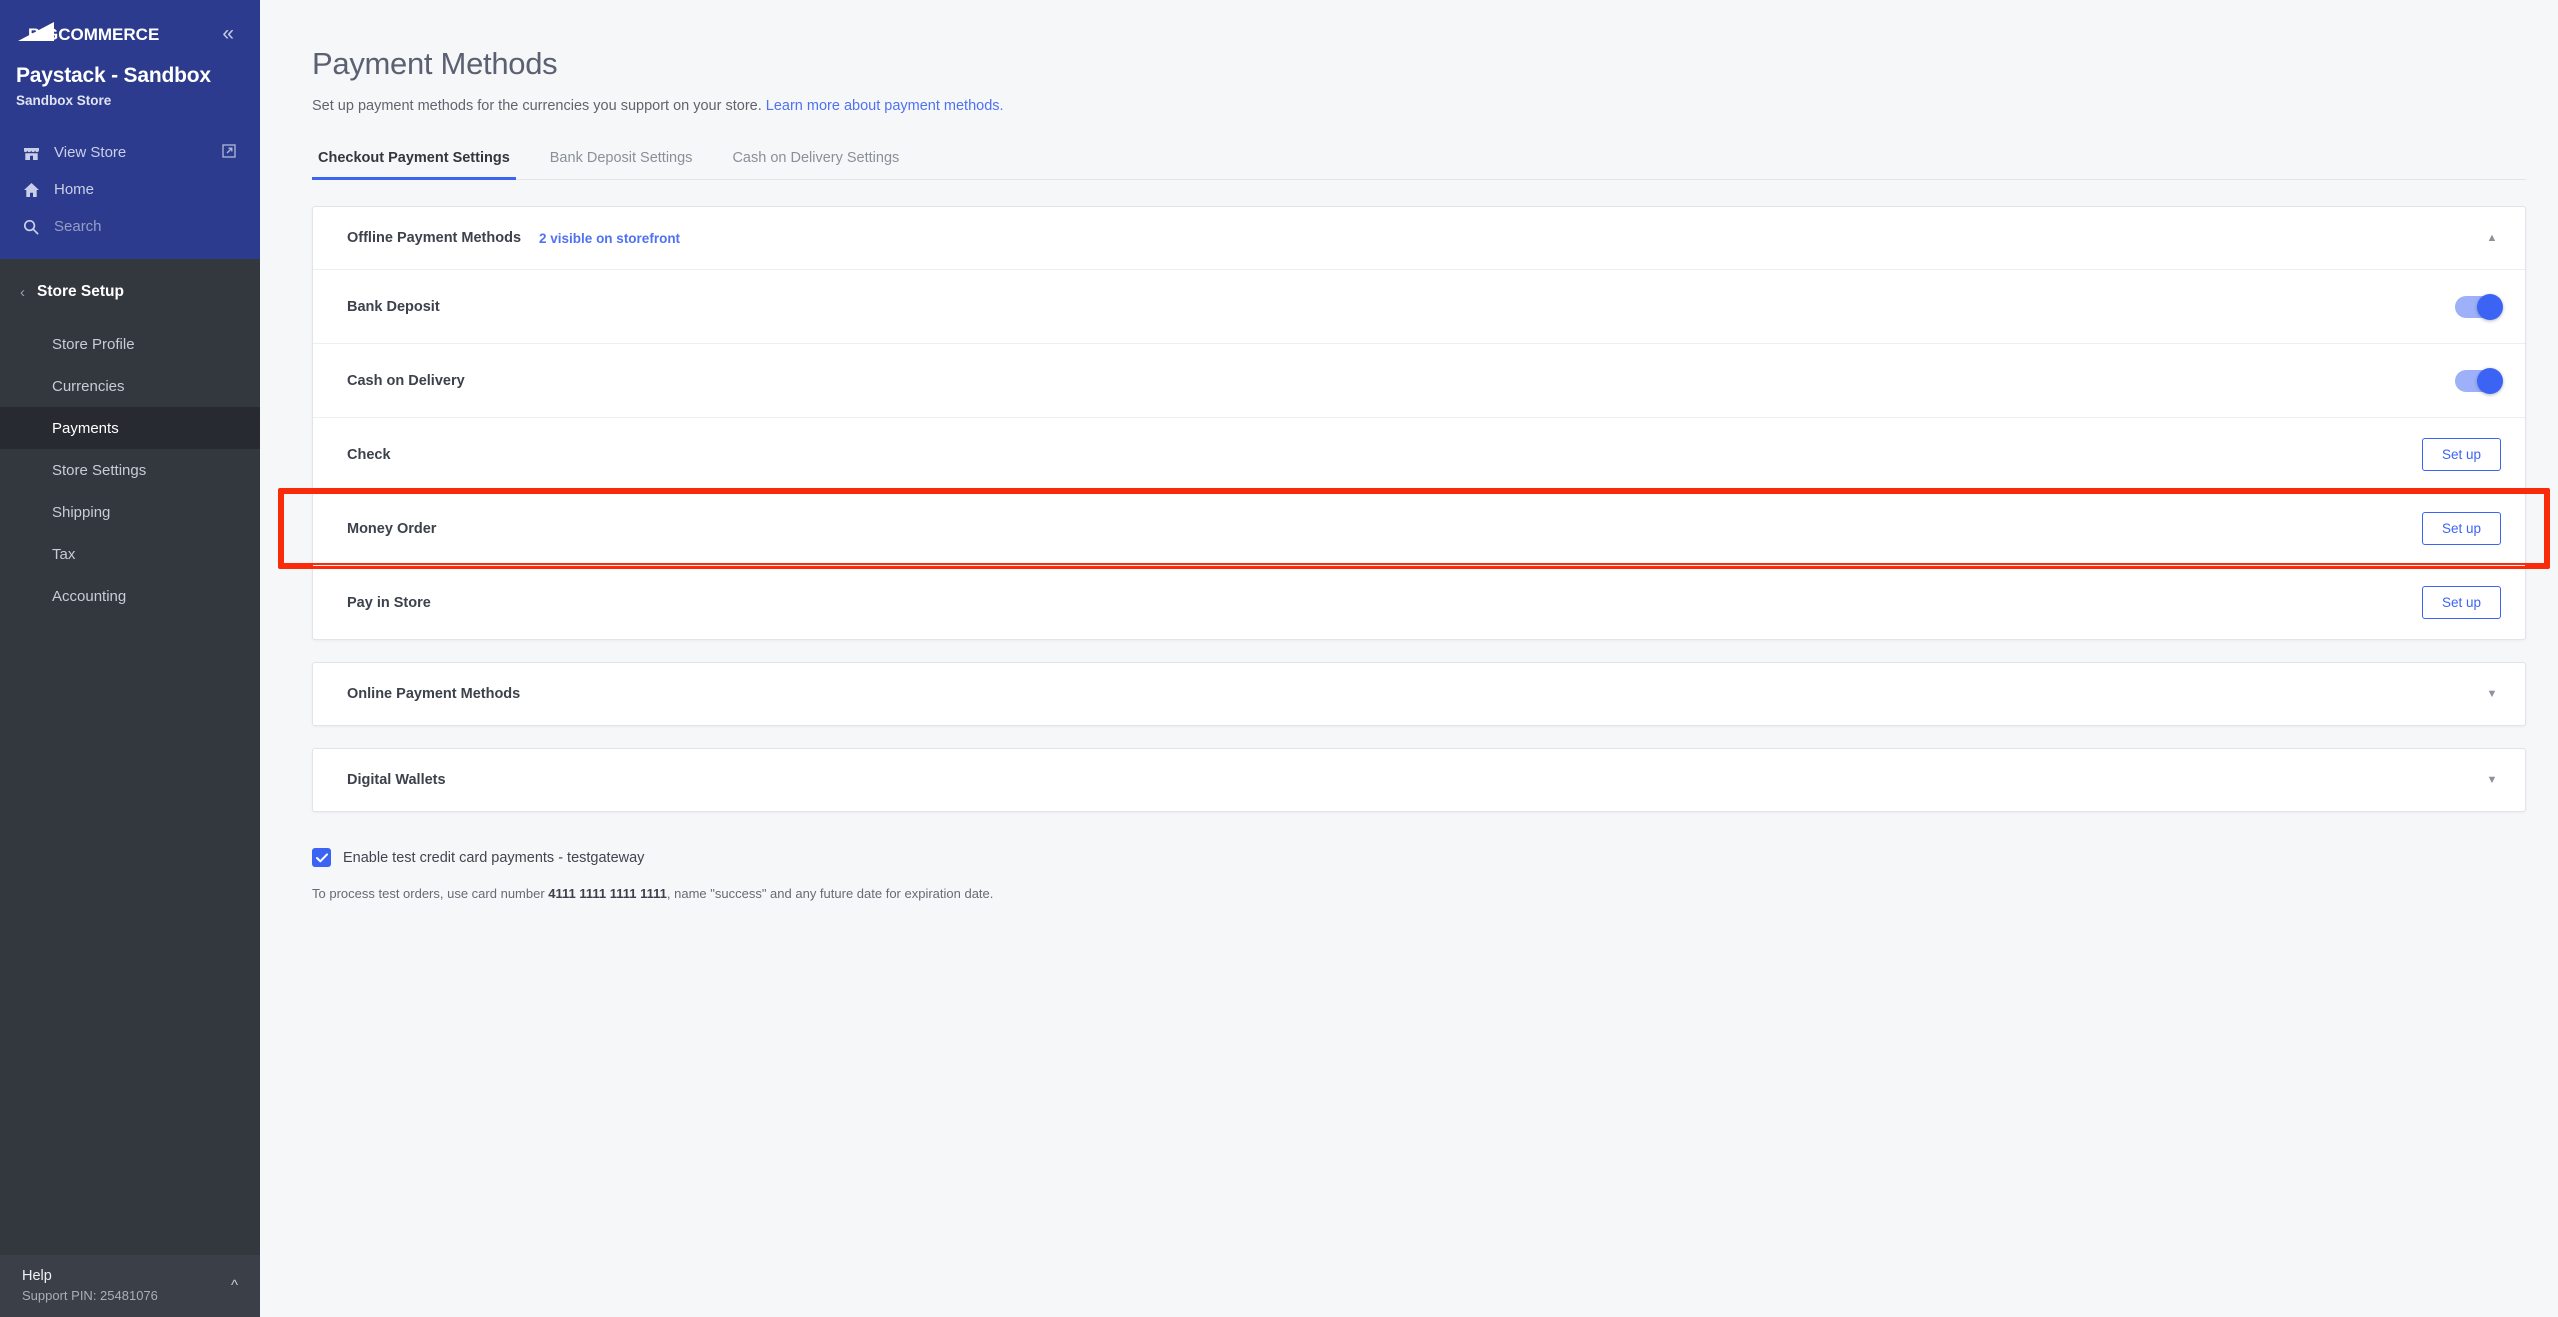 This screenshot has width=2558, height=1317. I want to click on pay-in-store-set-up-button: Set up, so click(2461, 602).